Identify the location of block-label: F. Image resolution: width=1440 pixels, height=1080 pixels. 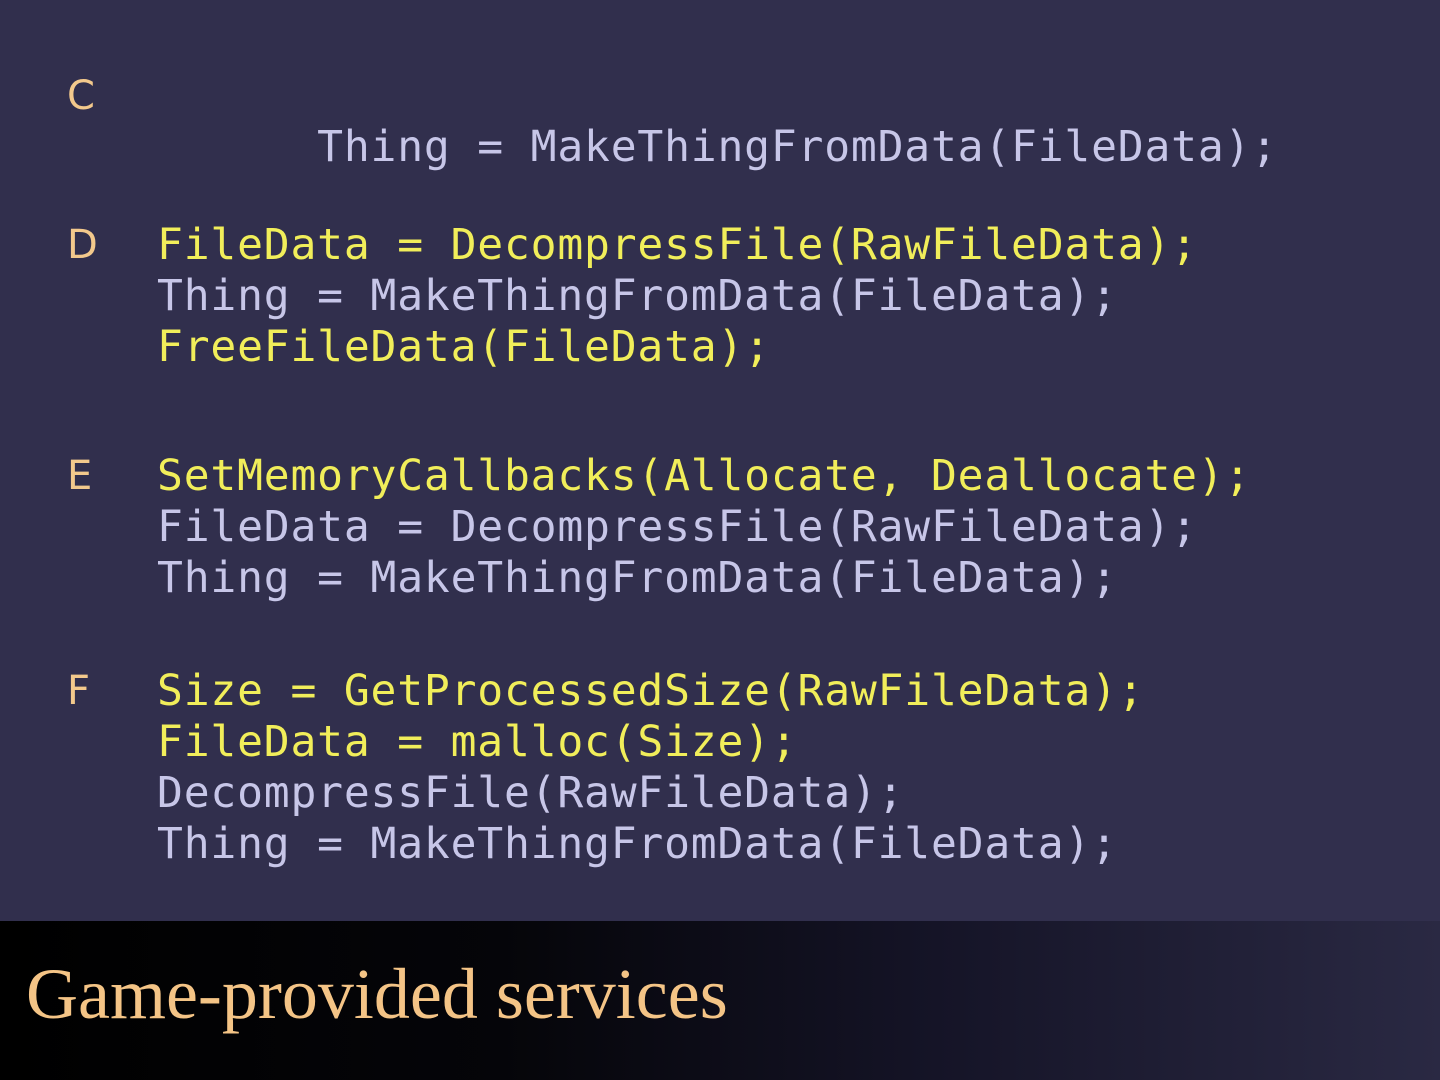
(79, 691).